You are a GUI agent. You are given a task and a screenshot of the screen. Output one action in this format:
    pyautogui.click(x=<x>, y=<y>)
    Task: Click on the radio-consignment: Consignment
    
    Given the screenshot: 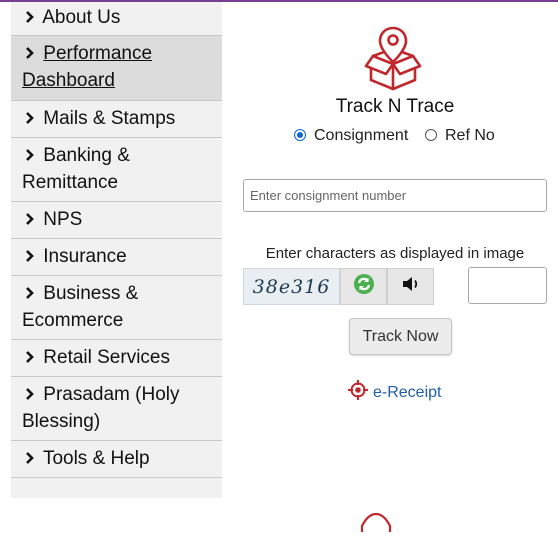 What is the action you would take?
    pyautogui.click(x=351, y=136)
    